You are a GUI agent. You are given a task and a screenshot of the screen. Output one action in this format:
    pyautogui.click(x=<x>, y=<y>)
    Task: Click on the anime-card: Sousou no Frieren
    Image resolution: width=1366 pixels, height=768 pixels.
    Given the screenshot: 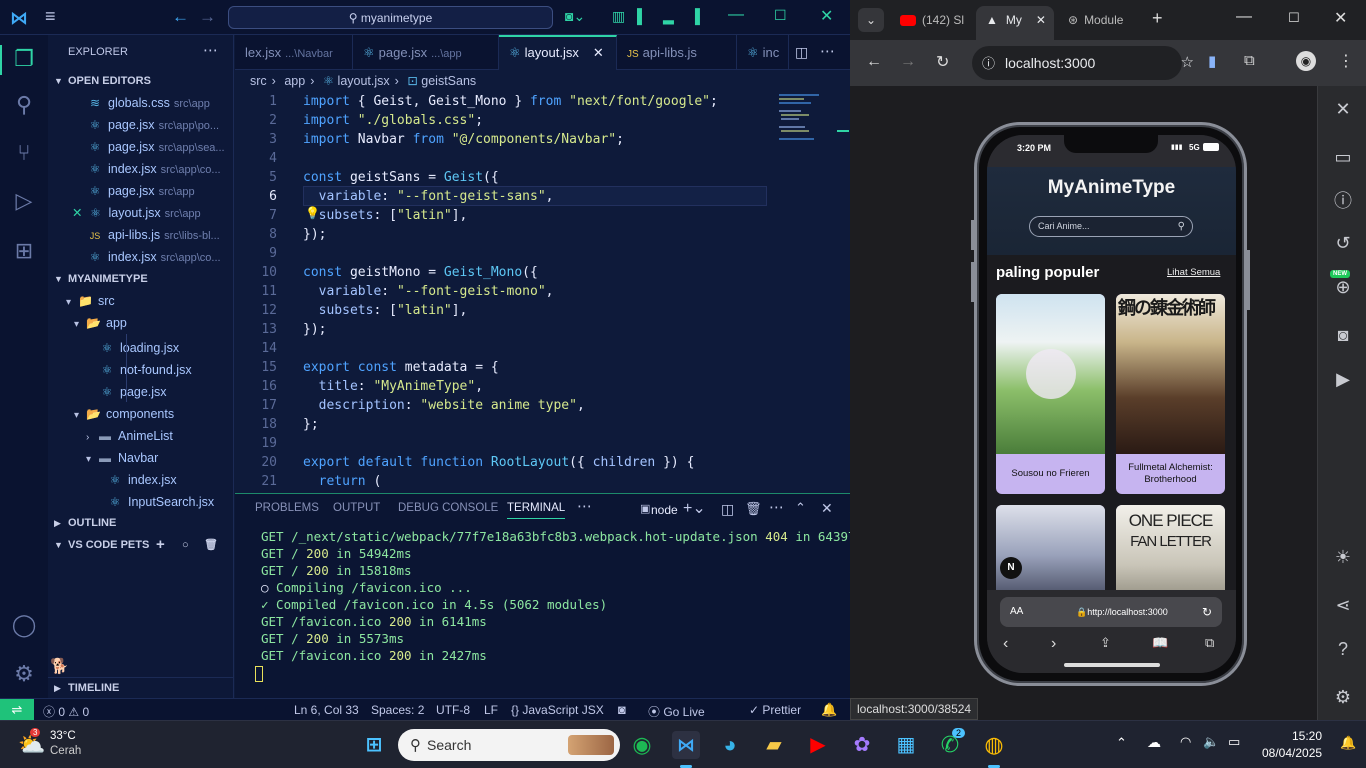 What is the action you would take?
    pyautogui.click(x=1050, y=394)
    